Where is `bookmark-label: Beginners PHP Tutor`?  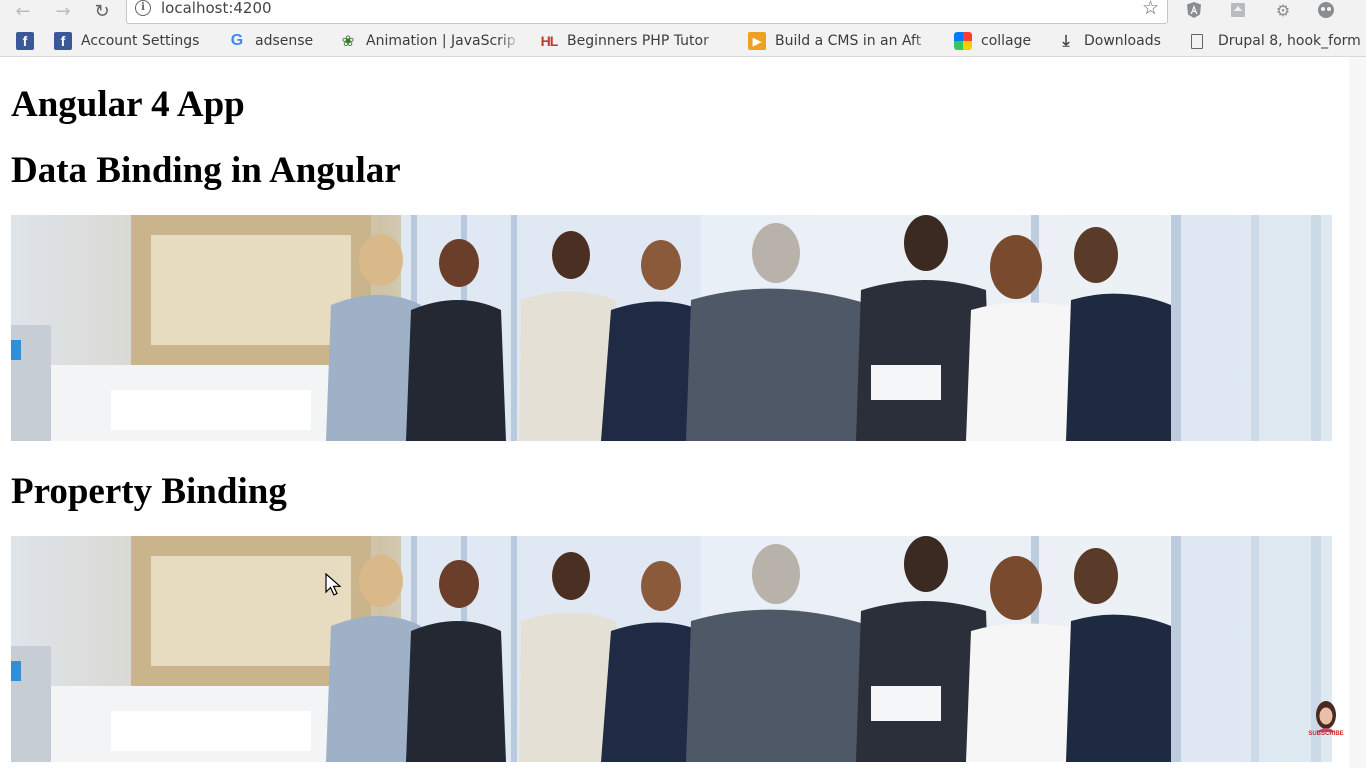
bookmark-label: Beginners PHP Tutor is located at coordinates (638, 41).